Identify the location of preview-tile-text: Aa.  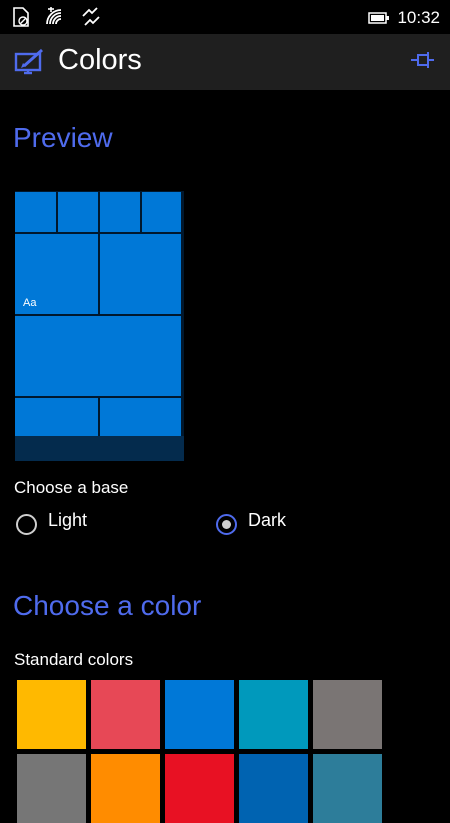
(30, 303).